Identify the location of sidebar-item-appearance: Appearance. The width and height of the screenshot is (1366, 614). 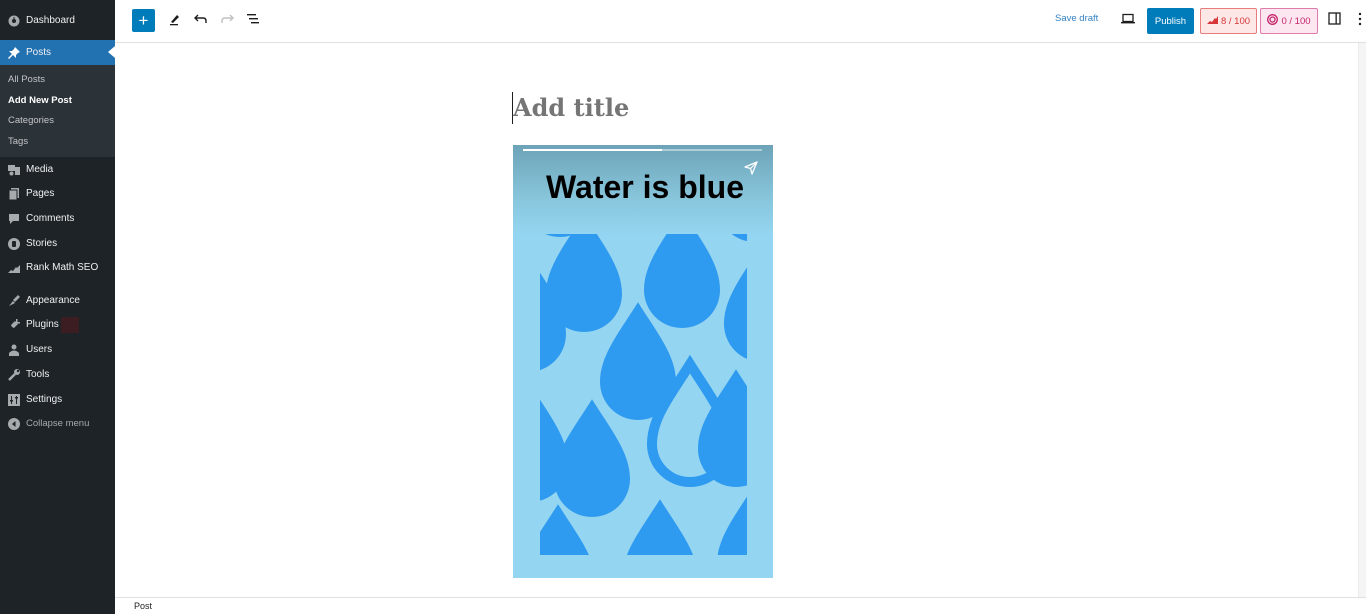
(57, 300).